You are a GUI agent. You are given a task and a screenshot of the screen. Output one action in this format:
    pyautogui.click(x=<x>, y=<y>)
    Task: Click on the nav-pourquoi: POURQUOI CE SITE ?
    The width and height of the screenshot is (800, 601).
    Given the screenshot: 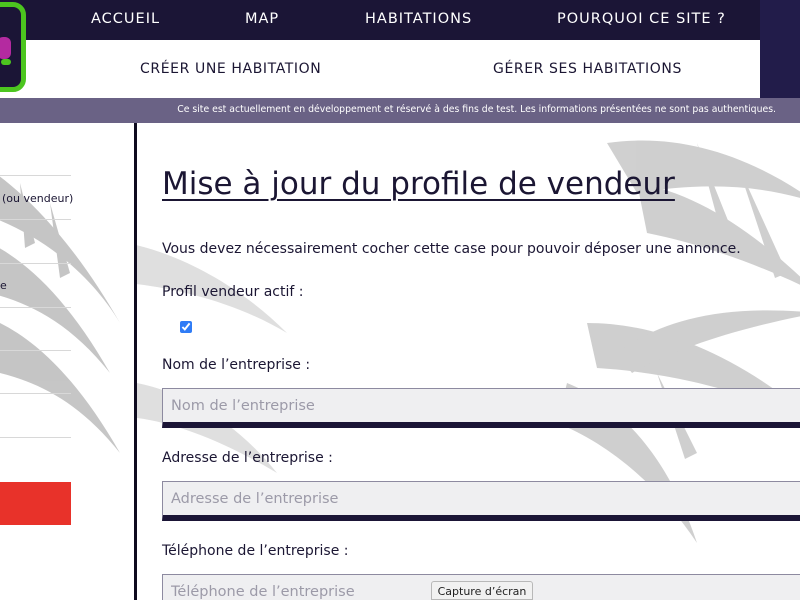 What is the action you would take?
    pyautogui.click(x=641, y=20)
    